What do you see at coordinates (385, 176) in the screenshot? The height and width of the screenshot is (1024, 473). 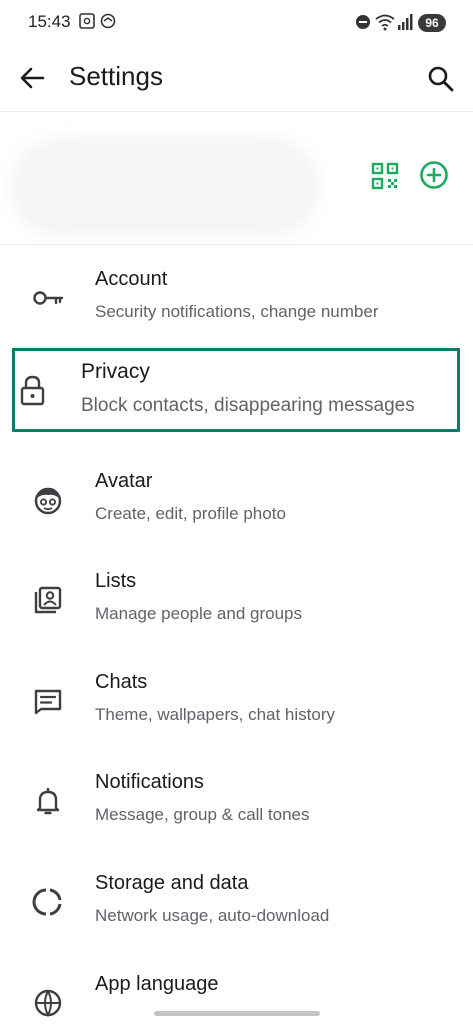 I see `qr-code-icon` at bounding box center [385, 176].